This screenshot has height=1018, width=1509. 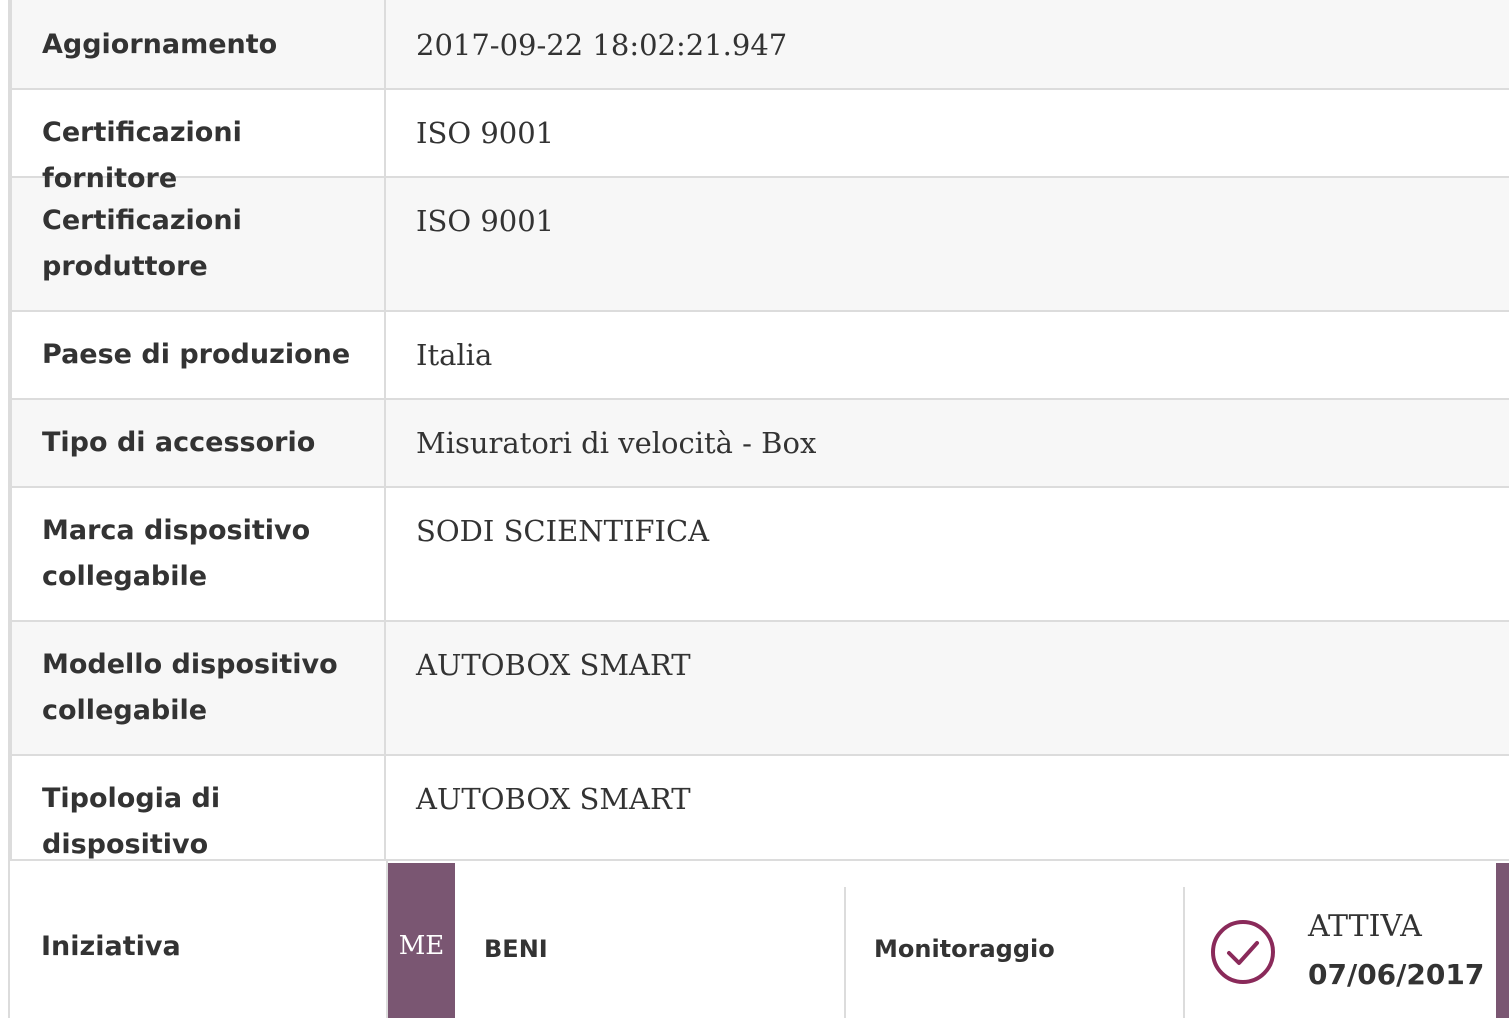 What do you see at coordinates (190, 687) in the screenshot?
I see `detail-label: Modello dispositivo collegabile` at bounding box center [190, 687].